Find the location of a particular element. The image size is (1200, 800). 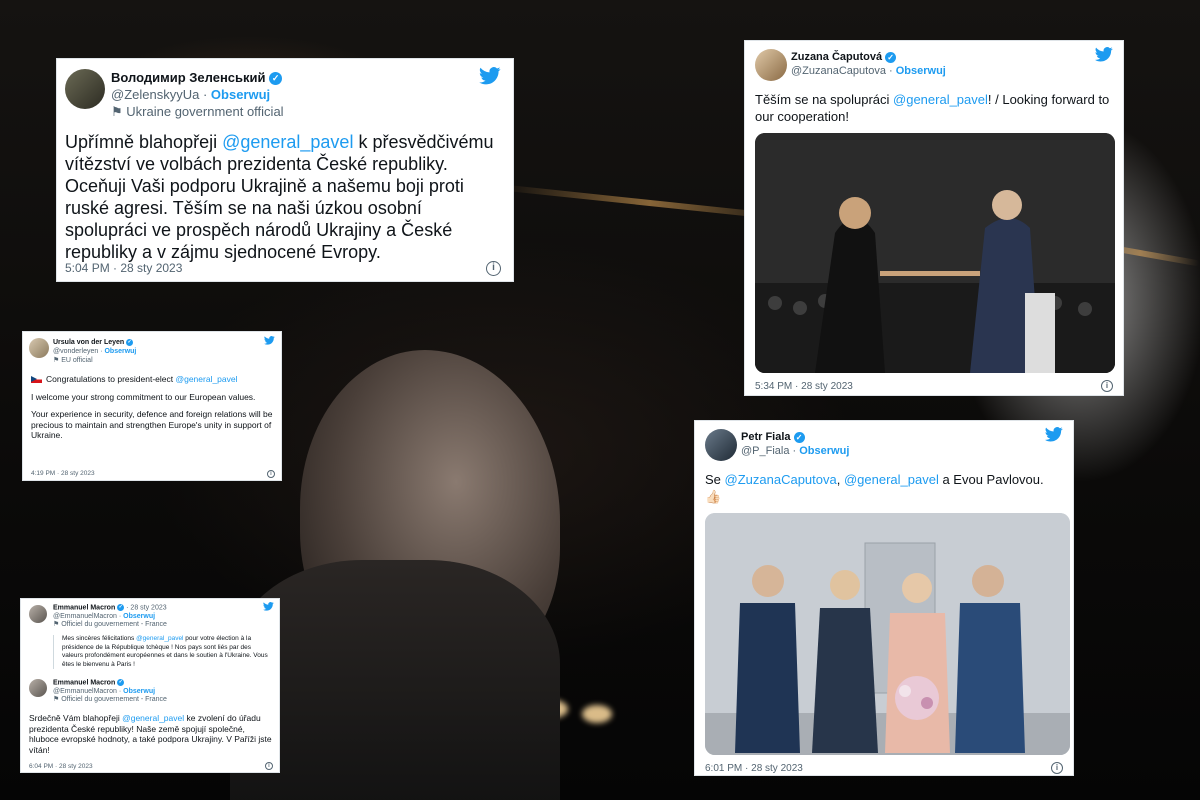

czech-flag-icon is located at coordinates (36, 380).